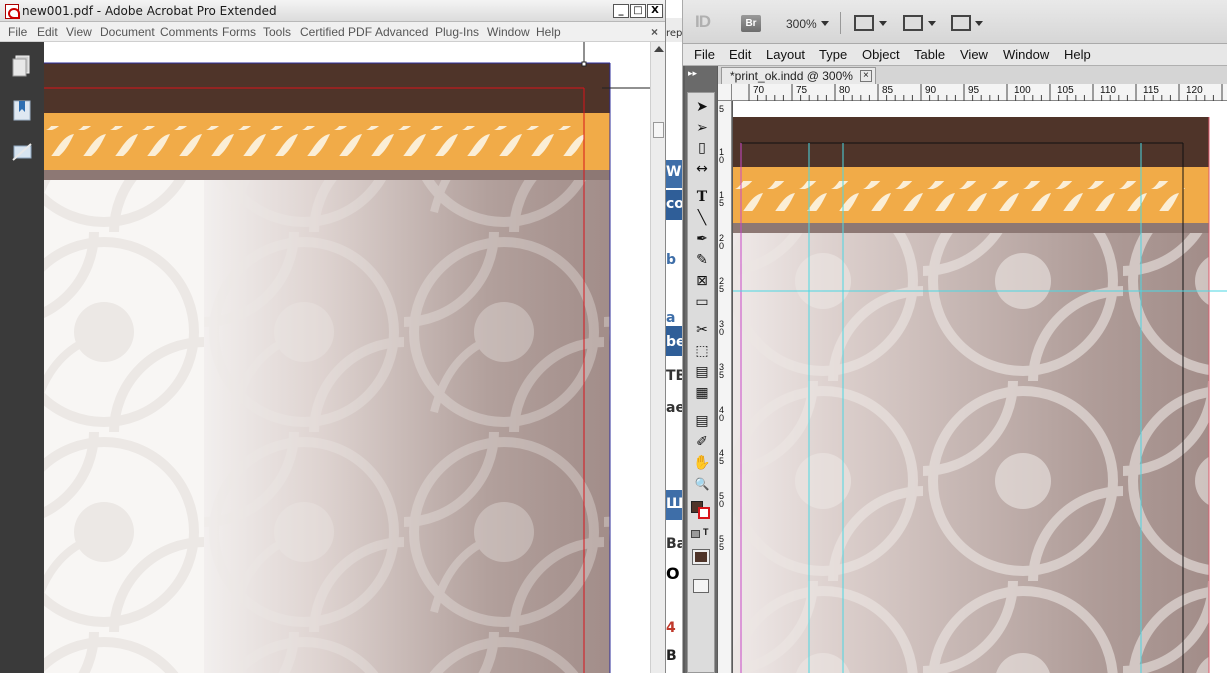  Describe the element at coordinates (674, 342) in the screenshot. I see `sliver-text: be` at that location.